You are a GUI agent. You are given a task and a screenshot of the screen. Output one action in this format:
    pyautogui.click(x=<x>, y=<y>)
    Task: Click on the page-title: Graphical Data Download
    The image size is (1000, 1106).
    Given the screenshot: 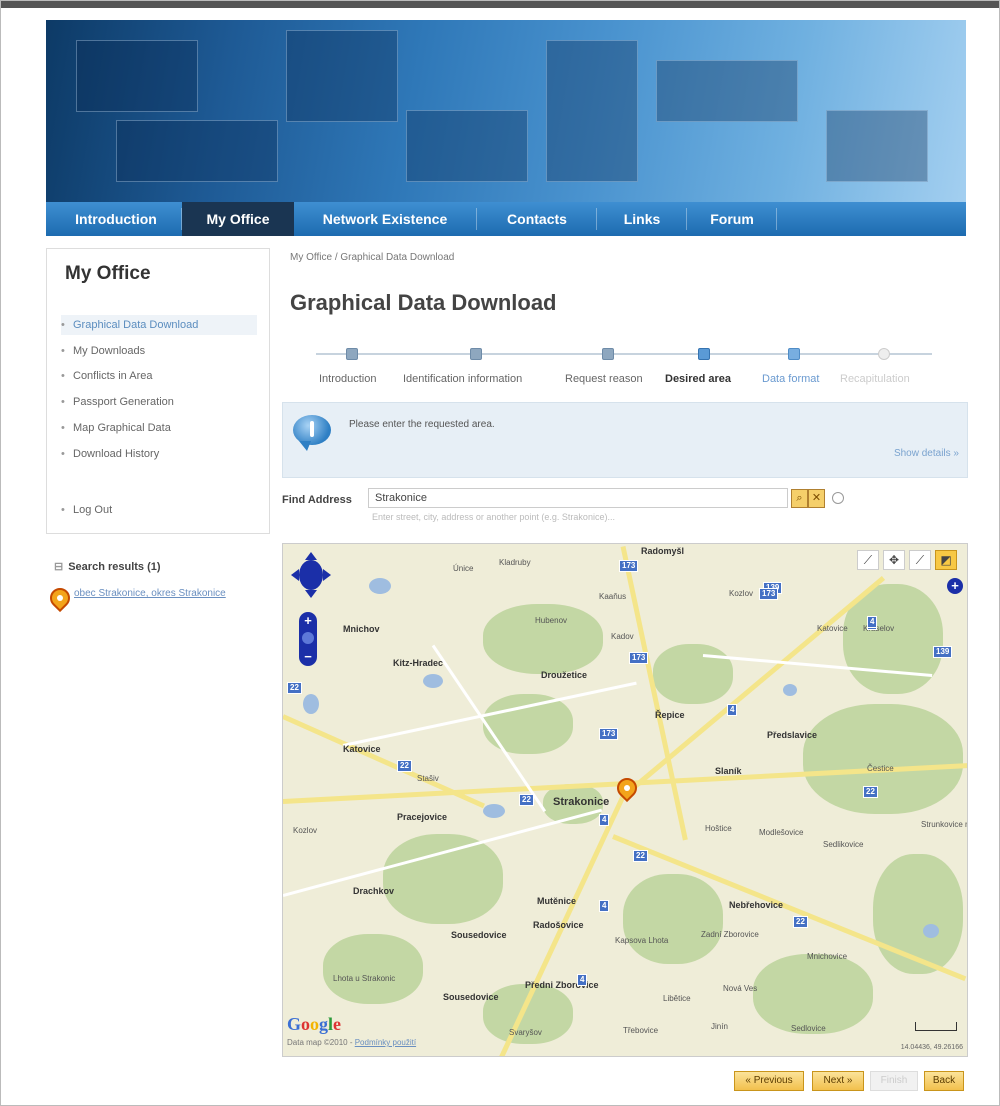 What is the action you would take?
    pyautogui.click(x=423, y=302)
    